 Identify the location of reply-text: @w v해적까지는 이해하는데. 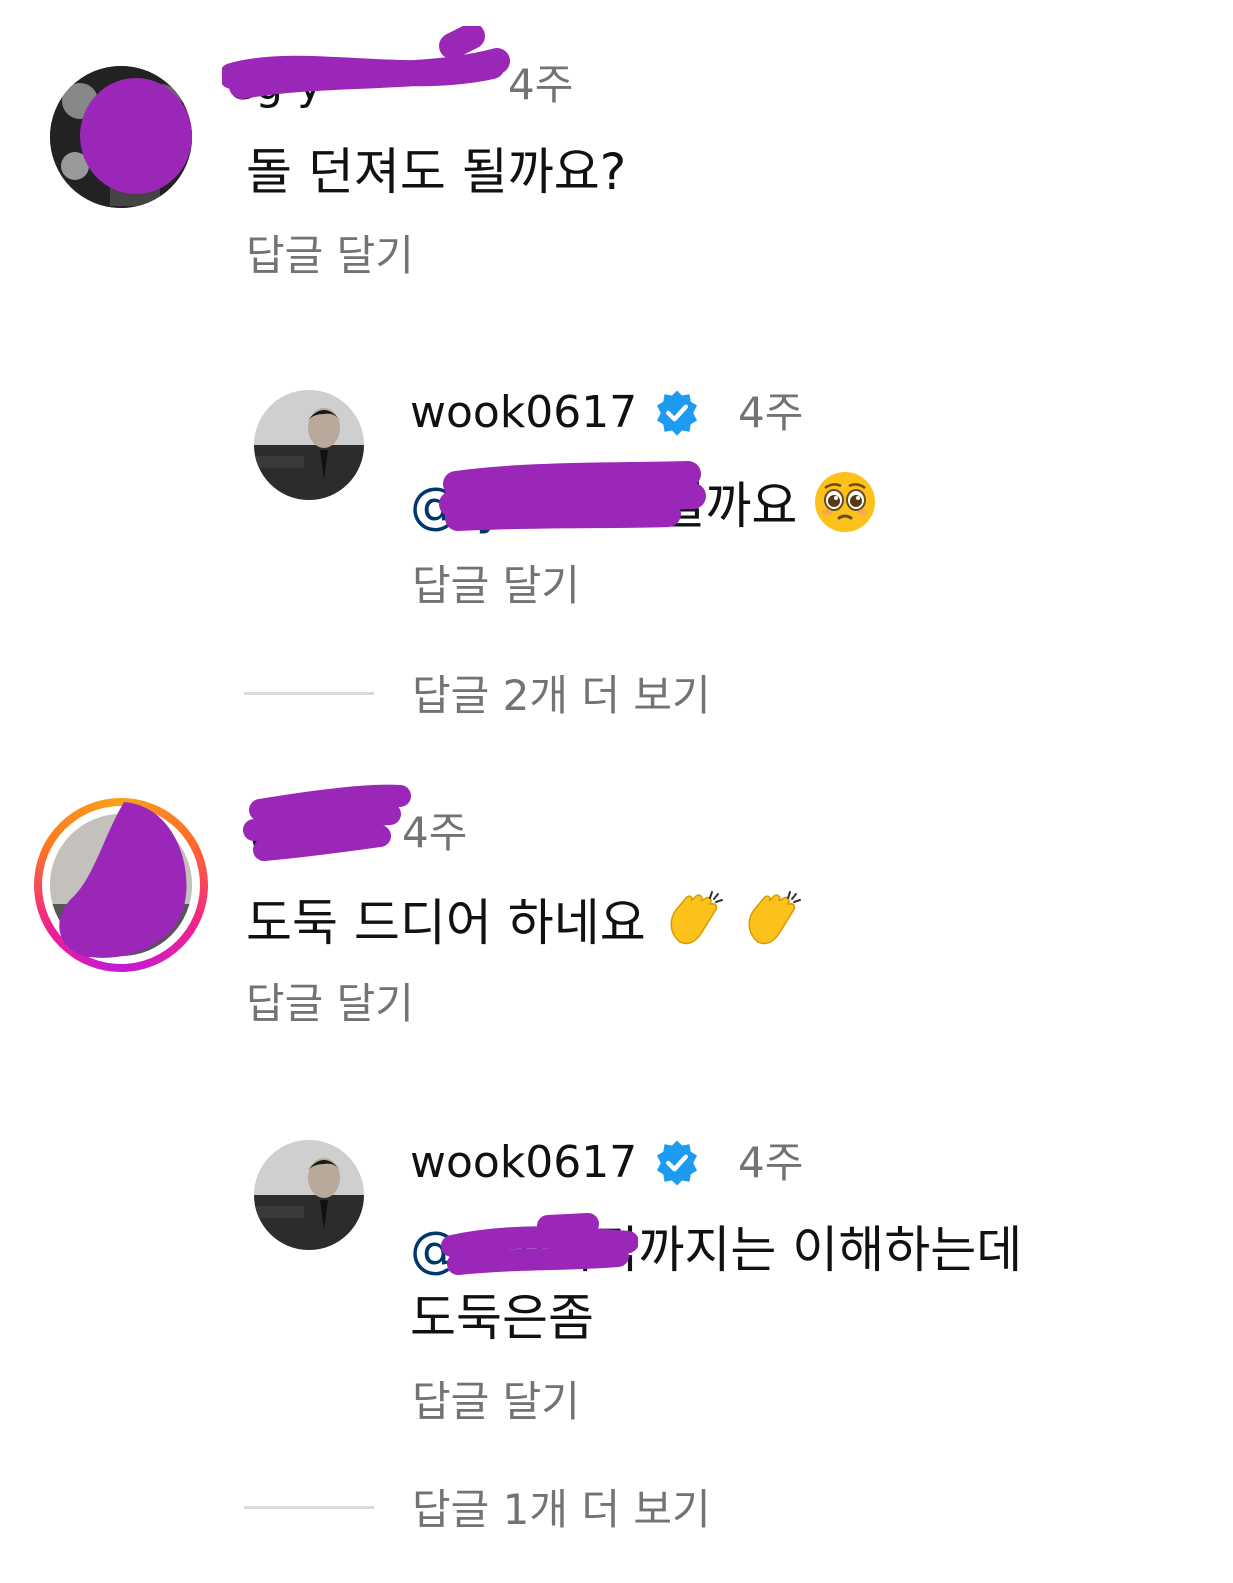
(716, 1250).